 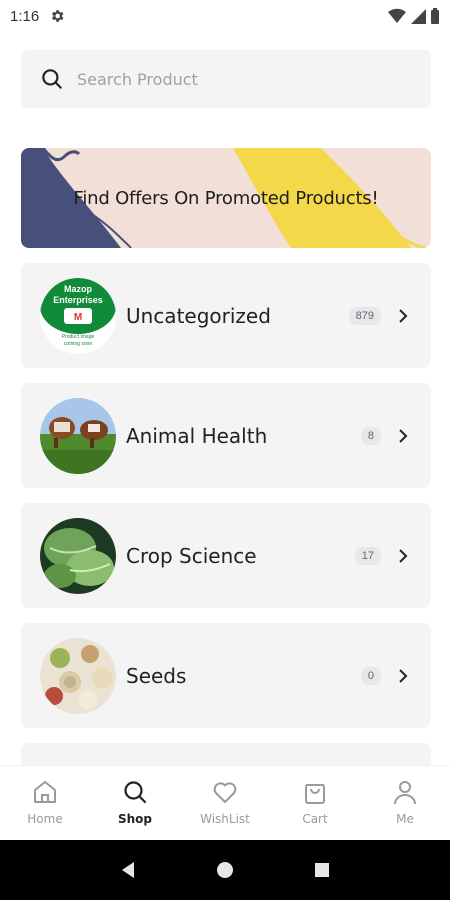 What do you see at coordinates (25, 16) in the screenshot?
I see `status-time: 1:16` at bounding box center [25, 16].